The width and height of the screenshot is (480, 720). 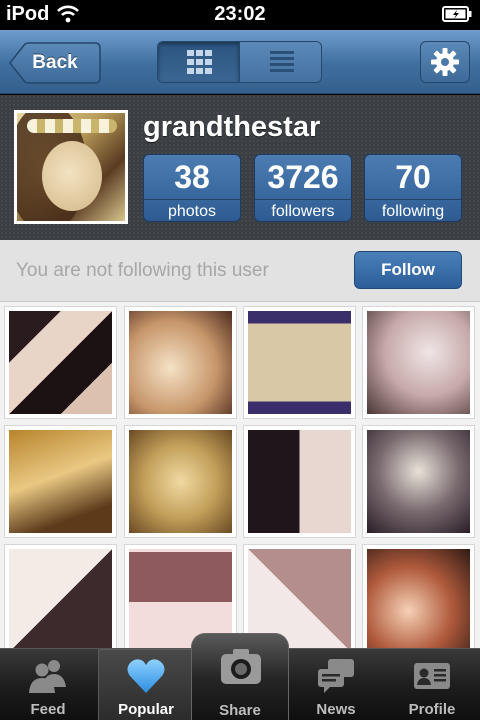 I want to click on tab-bar: Feed Popular Share News Profile, so click(x=240, y=676).